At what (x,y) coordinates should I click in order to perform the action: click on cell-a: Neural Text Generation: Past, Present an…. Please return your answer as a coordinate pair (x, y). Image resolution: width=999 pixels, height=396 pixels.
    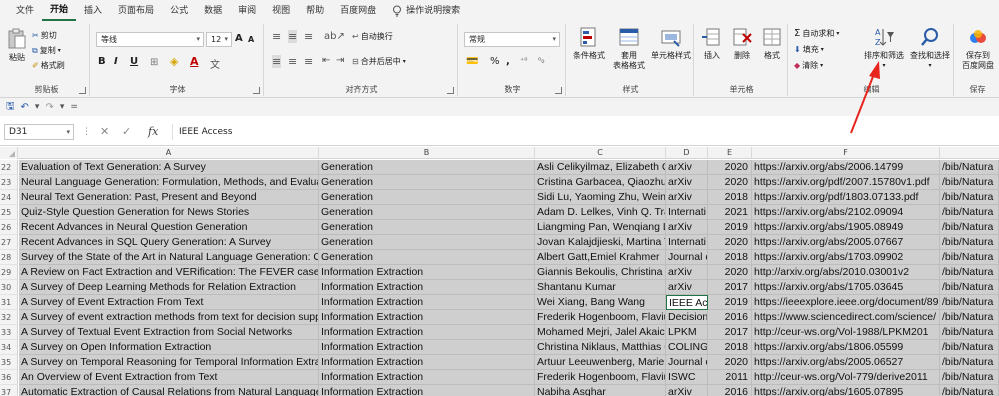
    Looking at the image, I should click on (169, 197).